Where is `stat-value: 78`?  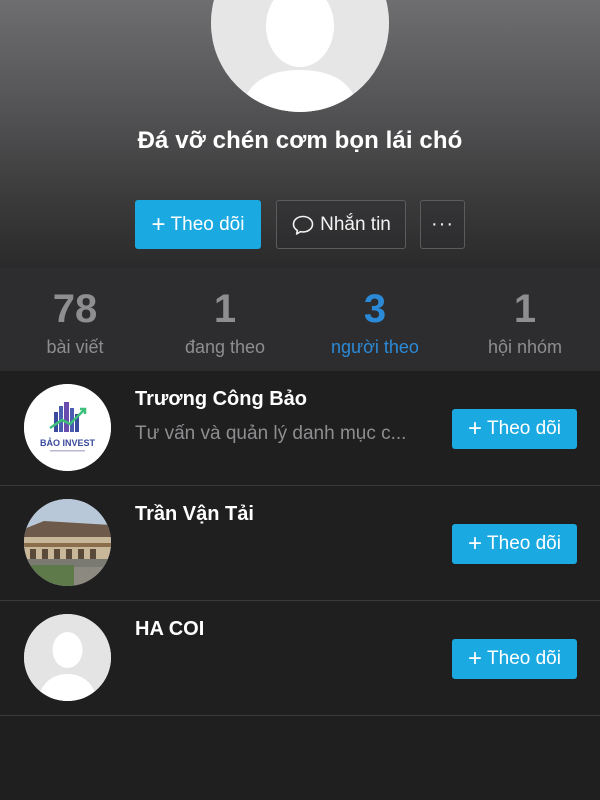 stat-value: 78 is located at coordinates (75, 309).